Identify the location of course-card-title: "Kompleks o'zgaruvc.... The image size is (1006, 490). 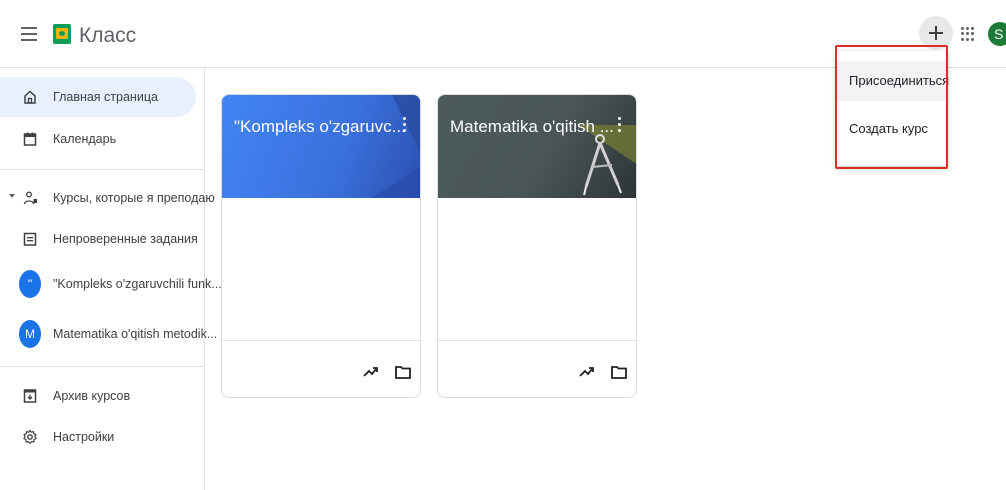
(320, 127).